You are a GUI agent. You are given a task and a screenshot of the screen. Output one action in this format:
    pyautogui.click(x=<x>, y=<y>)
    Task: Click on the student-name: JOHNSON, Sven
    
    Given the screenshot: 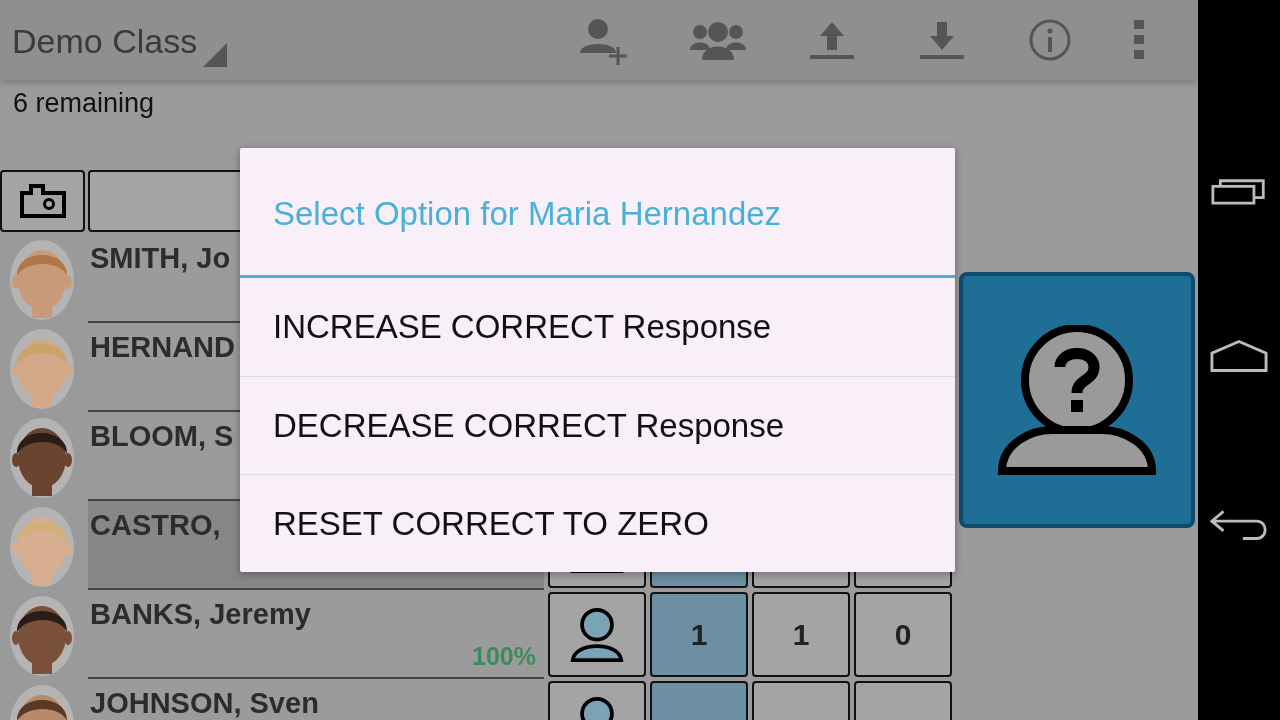 What is the action you would take?
    pyautogui.click(x=204, y=703)
    